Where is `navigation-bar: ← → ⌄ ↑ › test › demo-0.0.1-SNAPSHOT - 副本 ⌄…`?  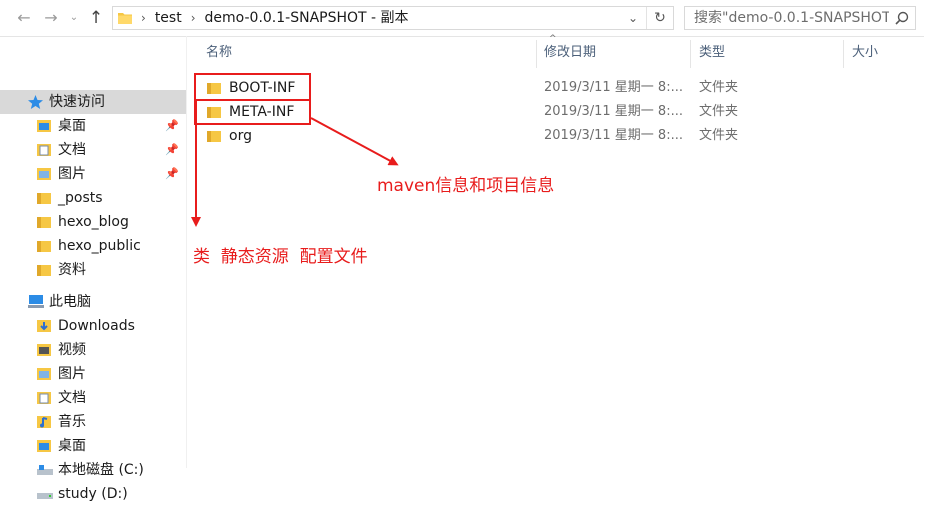 navigation-bar: ← → ⌄ ↑ › test › demo-0.0.1-SNAPSHOT - 副本 ⌄… is located at coordinates (466, 18).